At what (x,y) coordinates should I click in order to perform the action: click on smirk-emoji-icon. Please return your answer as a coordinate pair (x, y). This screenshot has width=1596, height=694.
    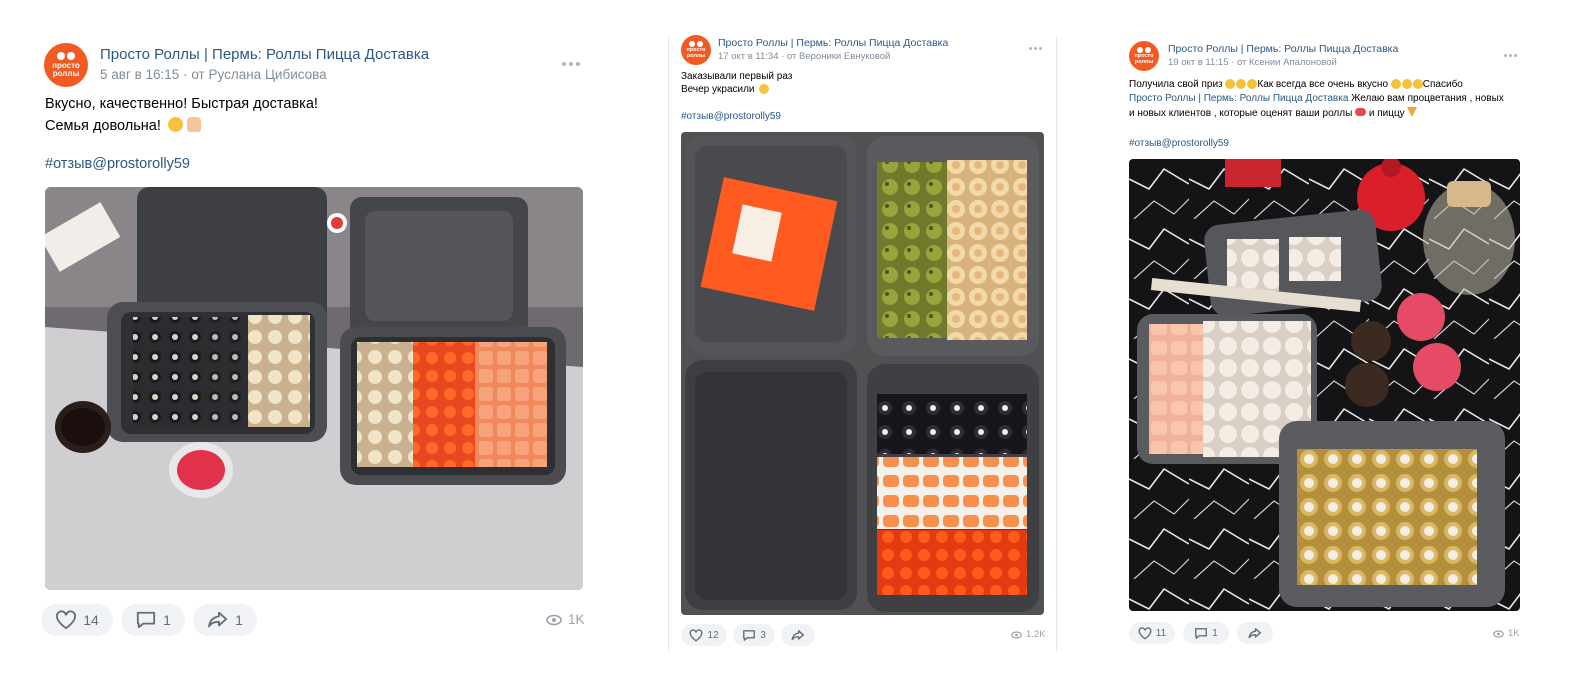
    Looking at the image, I should click on (175, 124).